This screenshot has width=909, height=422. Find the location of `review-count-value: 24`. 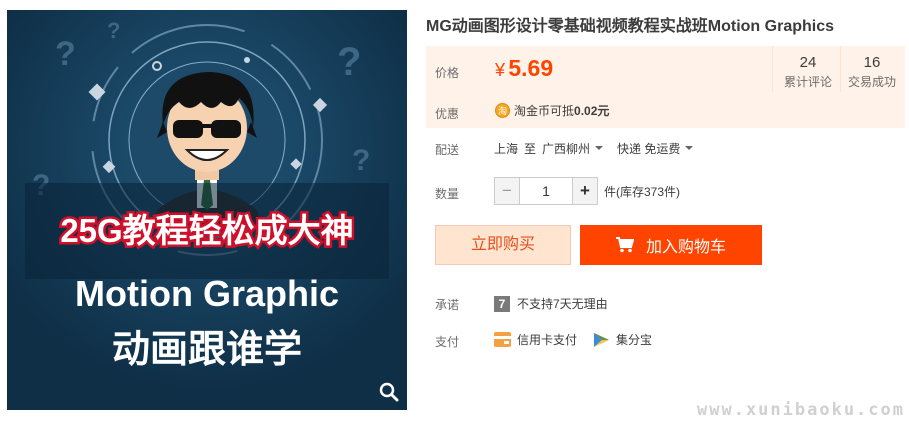

review-count-value: 24 is located at coordinates (808, 62).